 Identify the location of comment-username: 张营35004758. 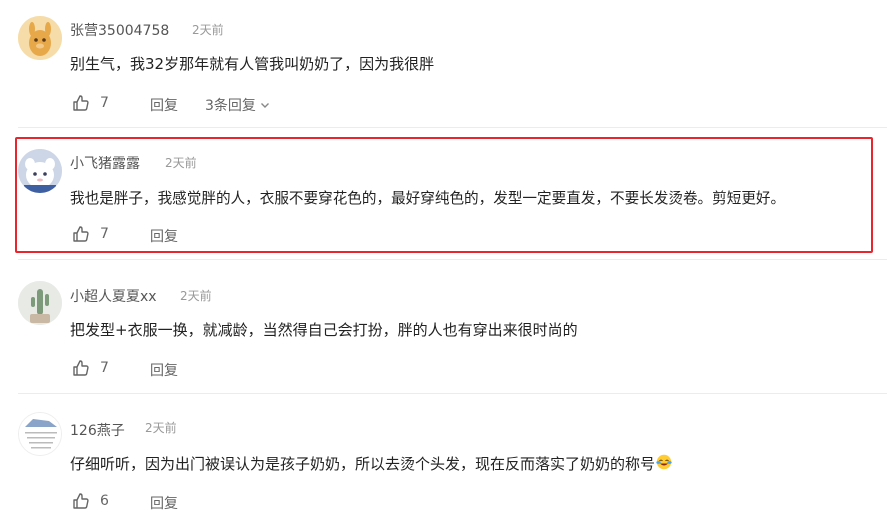
(119, 30).